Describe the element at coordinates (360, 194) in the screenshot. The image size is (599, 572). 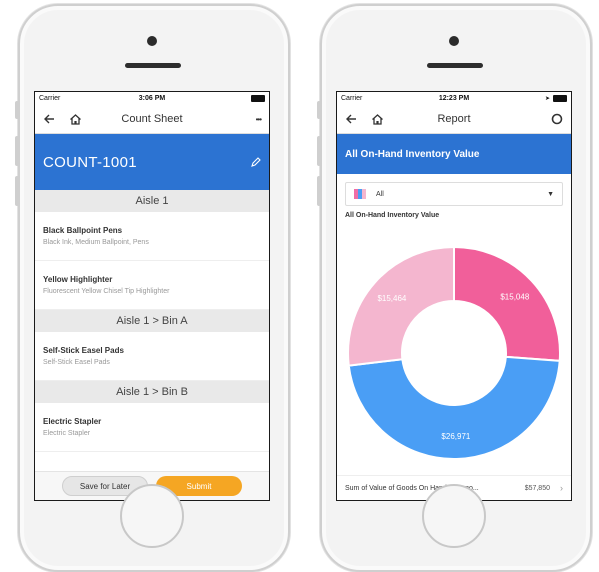
I see `palette-icon` at that location.